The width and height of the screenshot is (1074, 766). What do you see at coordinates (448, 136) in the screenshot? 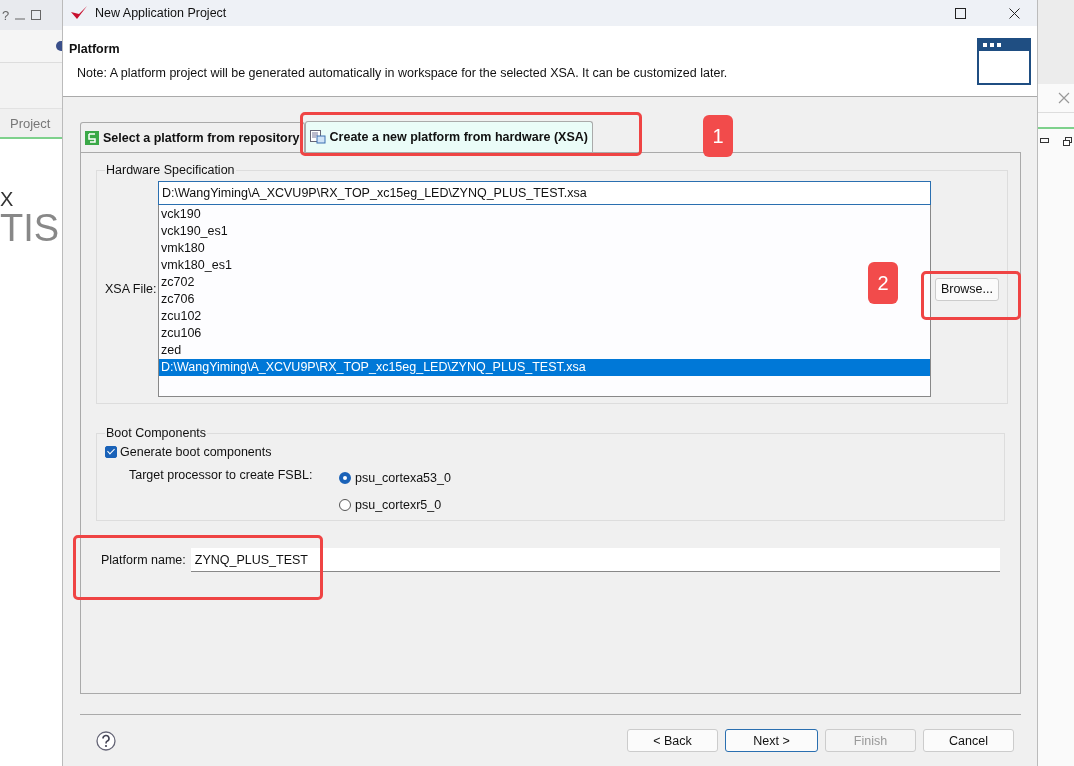
I see `tab: Create a new platform from hardware (XSA)` at bounding box center [448, 136].